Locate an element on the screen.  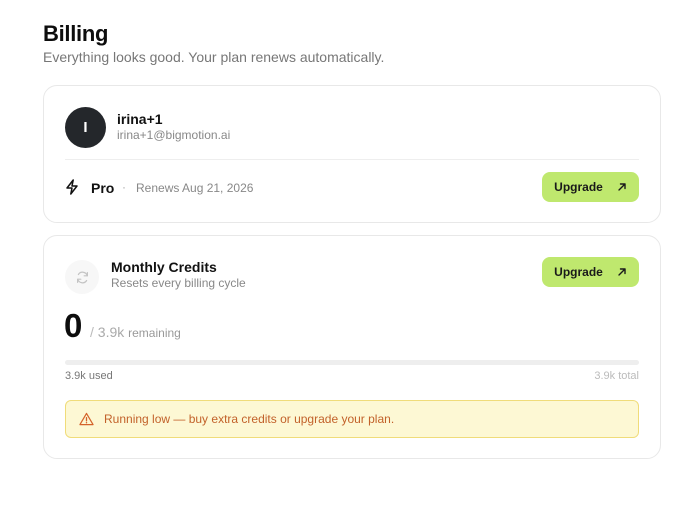
credits-title: Monthly Credits is located at coordinates (164, 267).